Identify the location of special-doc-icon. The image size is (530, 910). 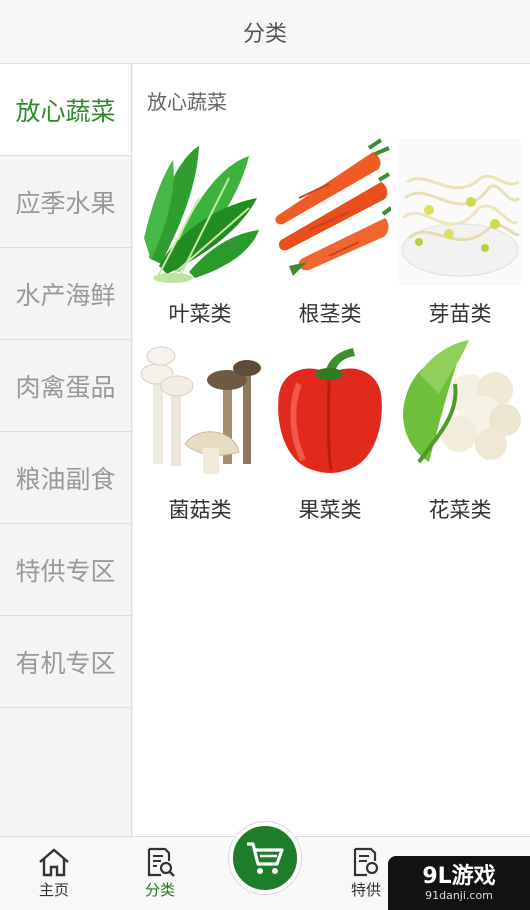
(366, 862).